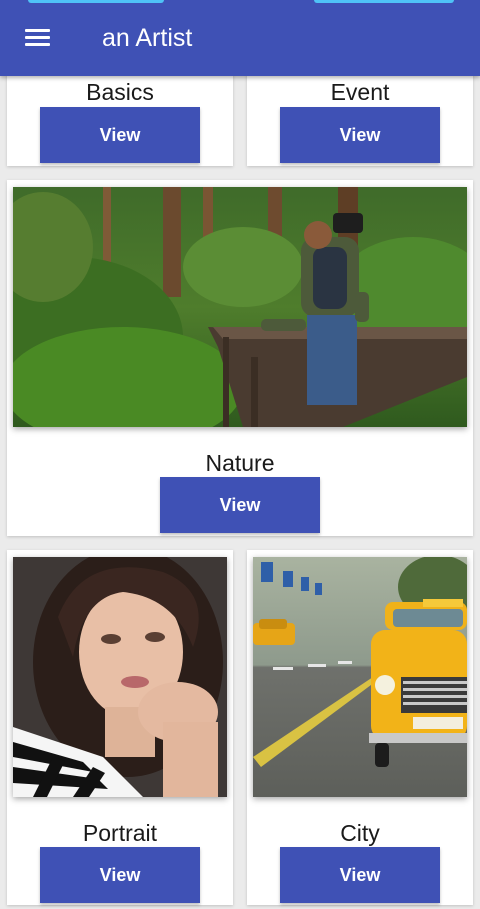 This screenshot has width=480, height=909. What do you see at coordinates (120, 92) in the screenshot?
I see `card-title-basics: Basics` at bounding box center [120, 92].